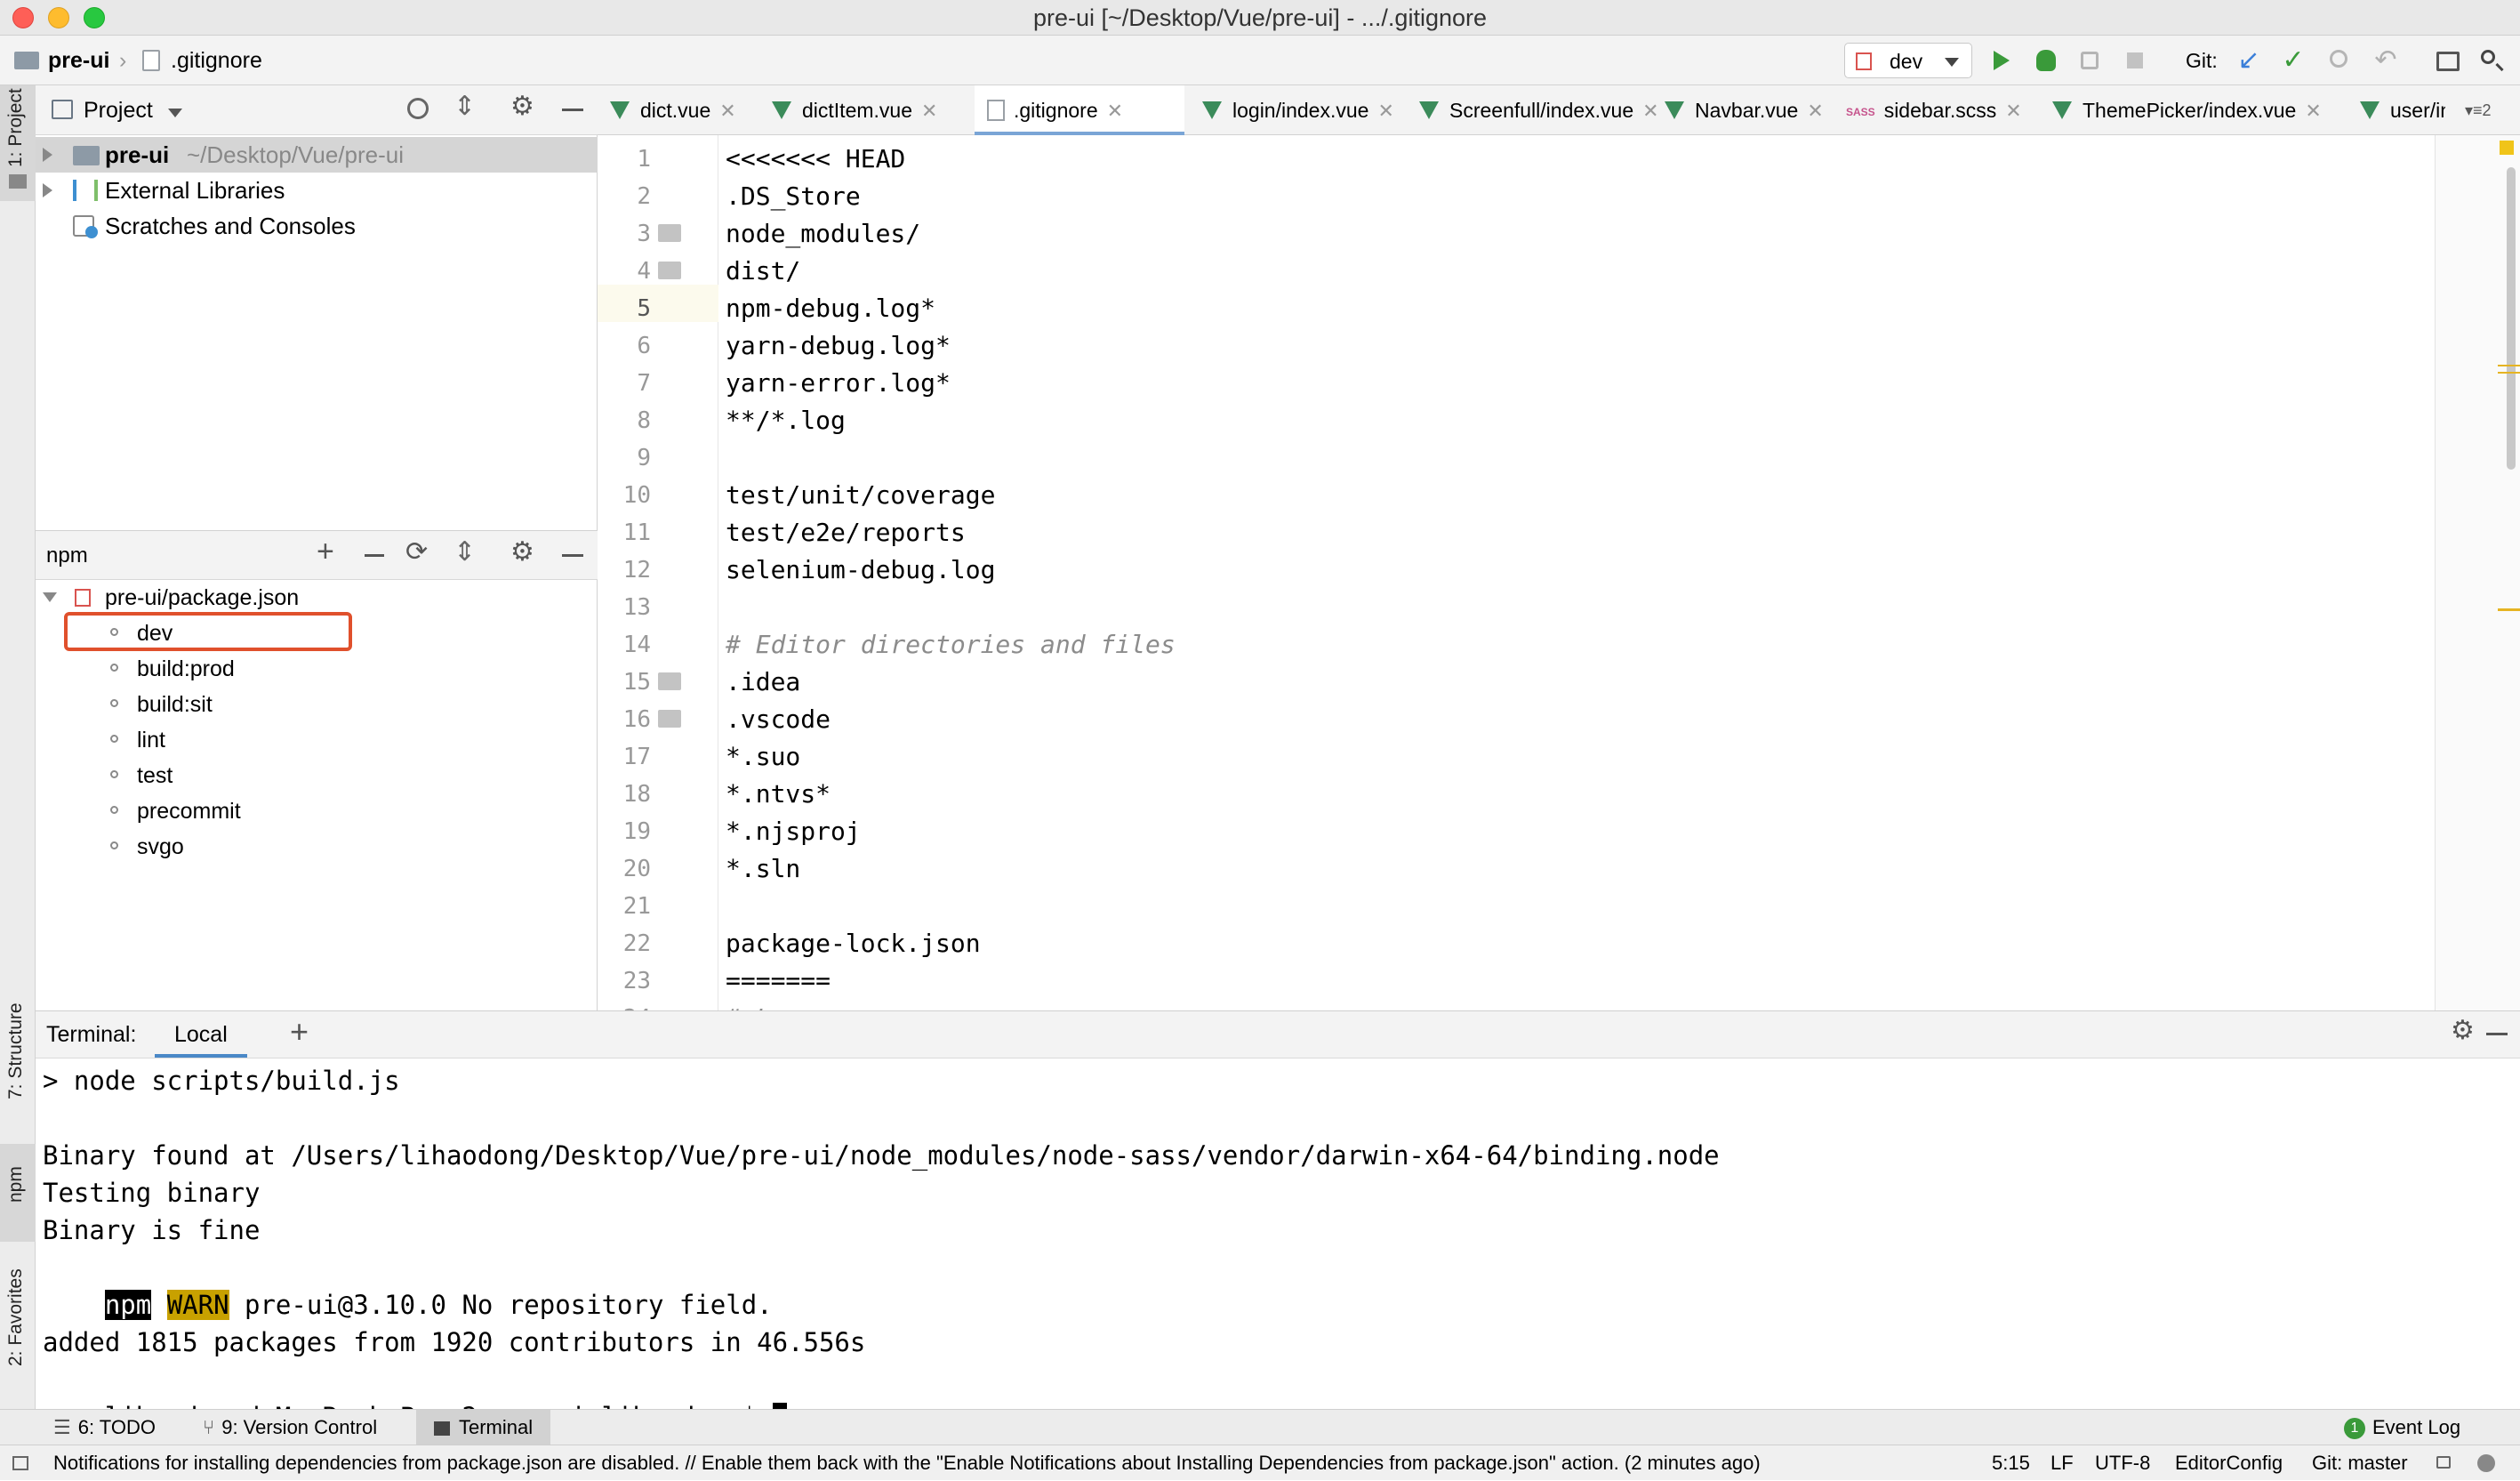 This screenshot has width=2520, height=1481. I want to click on remove-icon, so click(374, 555).